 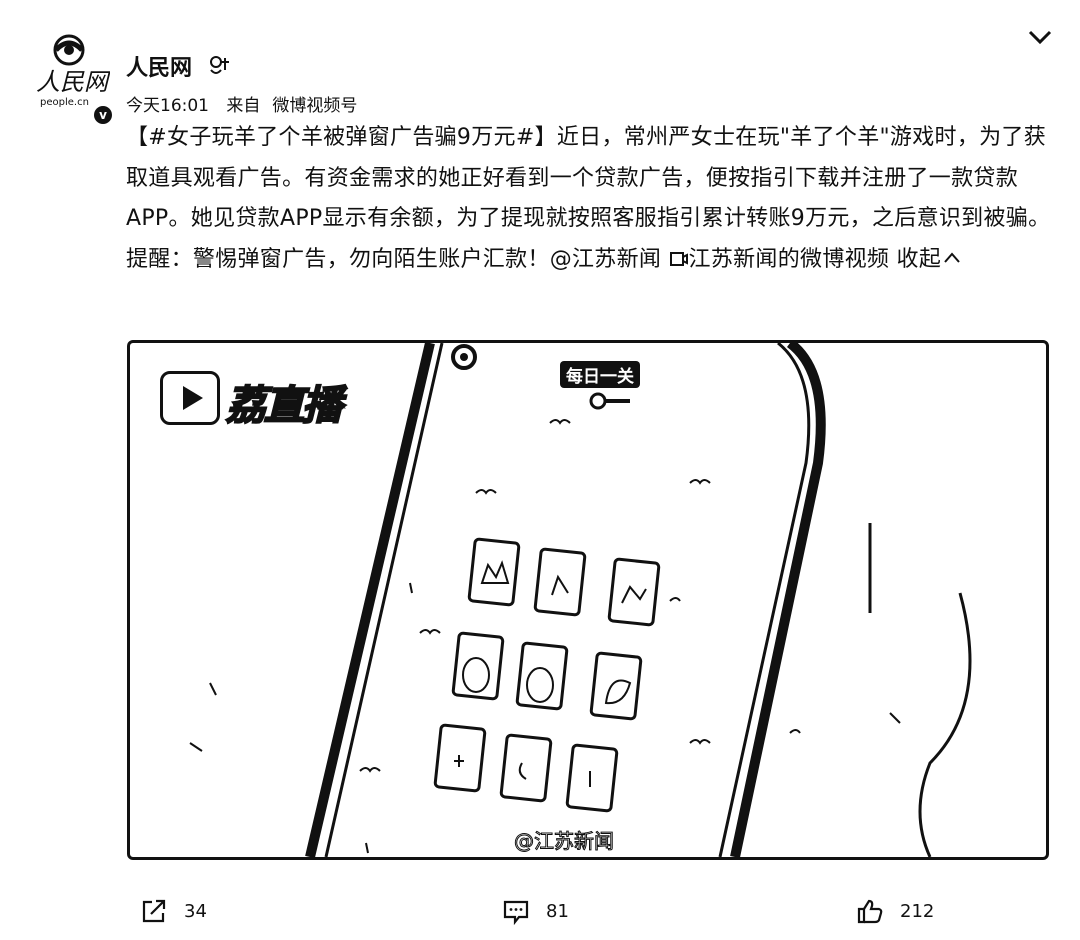 What do you see at coordinates (678, 258) in the screenshot?
I see `video-link-icon` at bounding box center [678, 258].